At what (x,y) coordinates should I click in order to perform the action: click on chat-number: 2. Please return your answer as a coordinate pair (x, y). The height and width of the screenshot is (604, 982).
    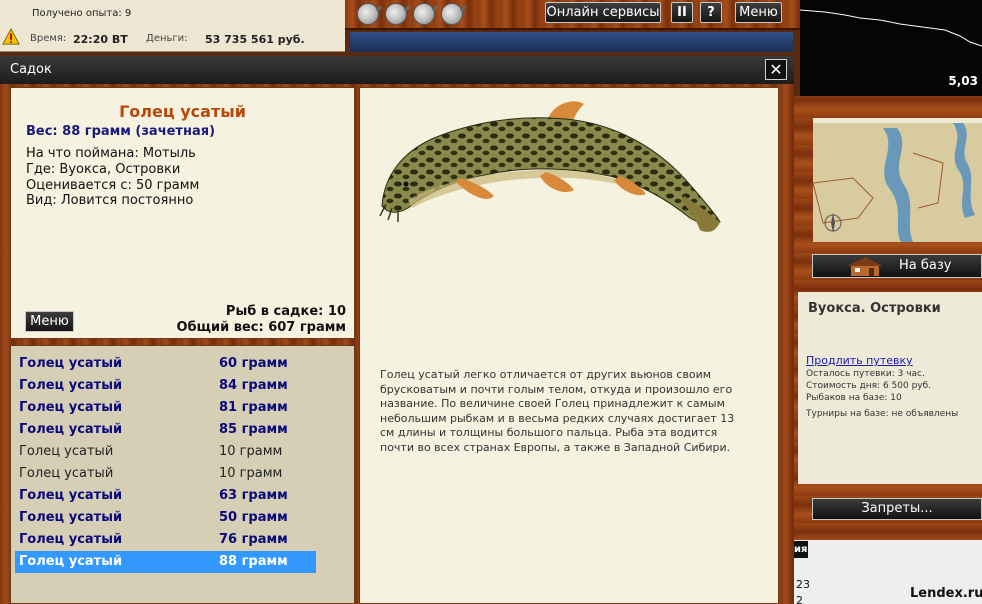
    Looking at the image, I should click on (799, 599).